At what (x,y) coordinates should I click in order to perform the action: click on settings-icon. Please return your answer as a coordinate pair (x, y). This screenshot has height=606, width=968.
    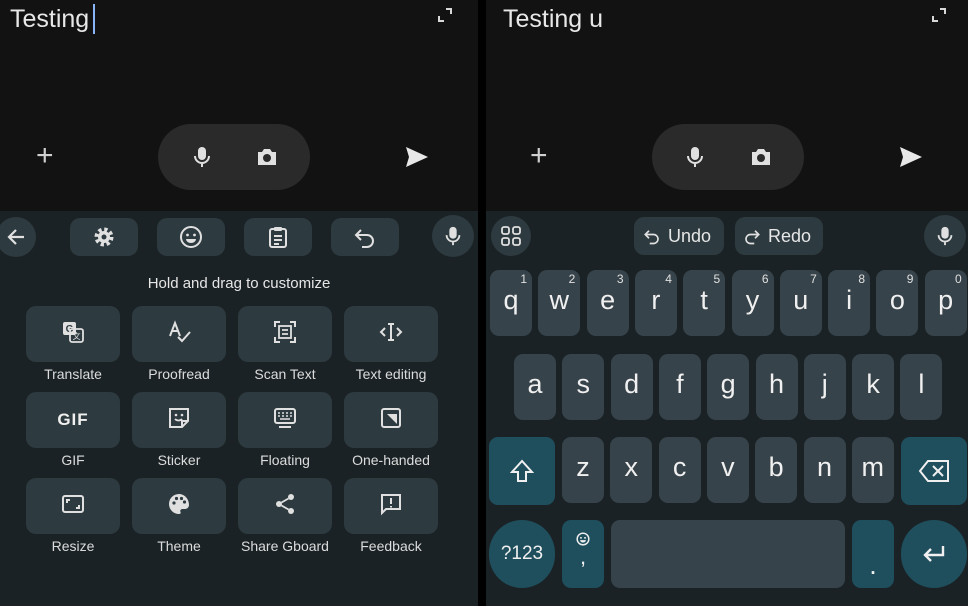
    Looking at the image, I should click on (104, 237).